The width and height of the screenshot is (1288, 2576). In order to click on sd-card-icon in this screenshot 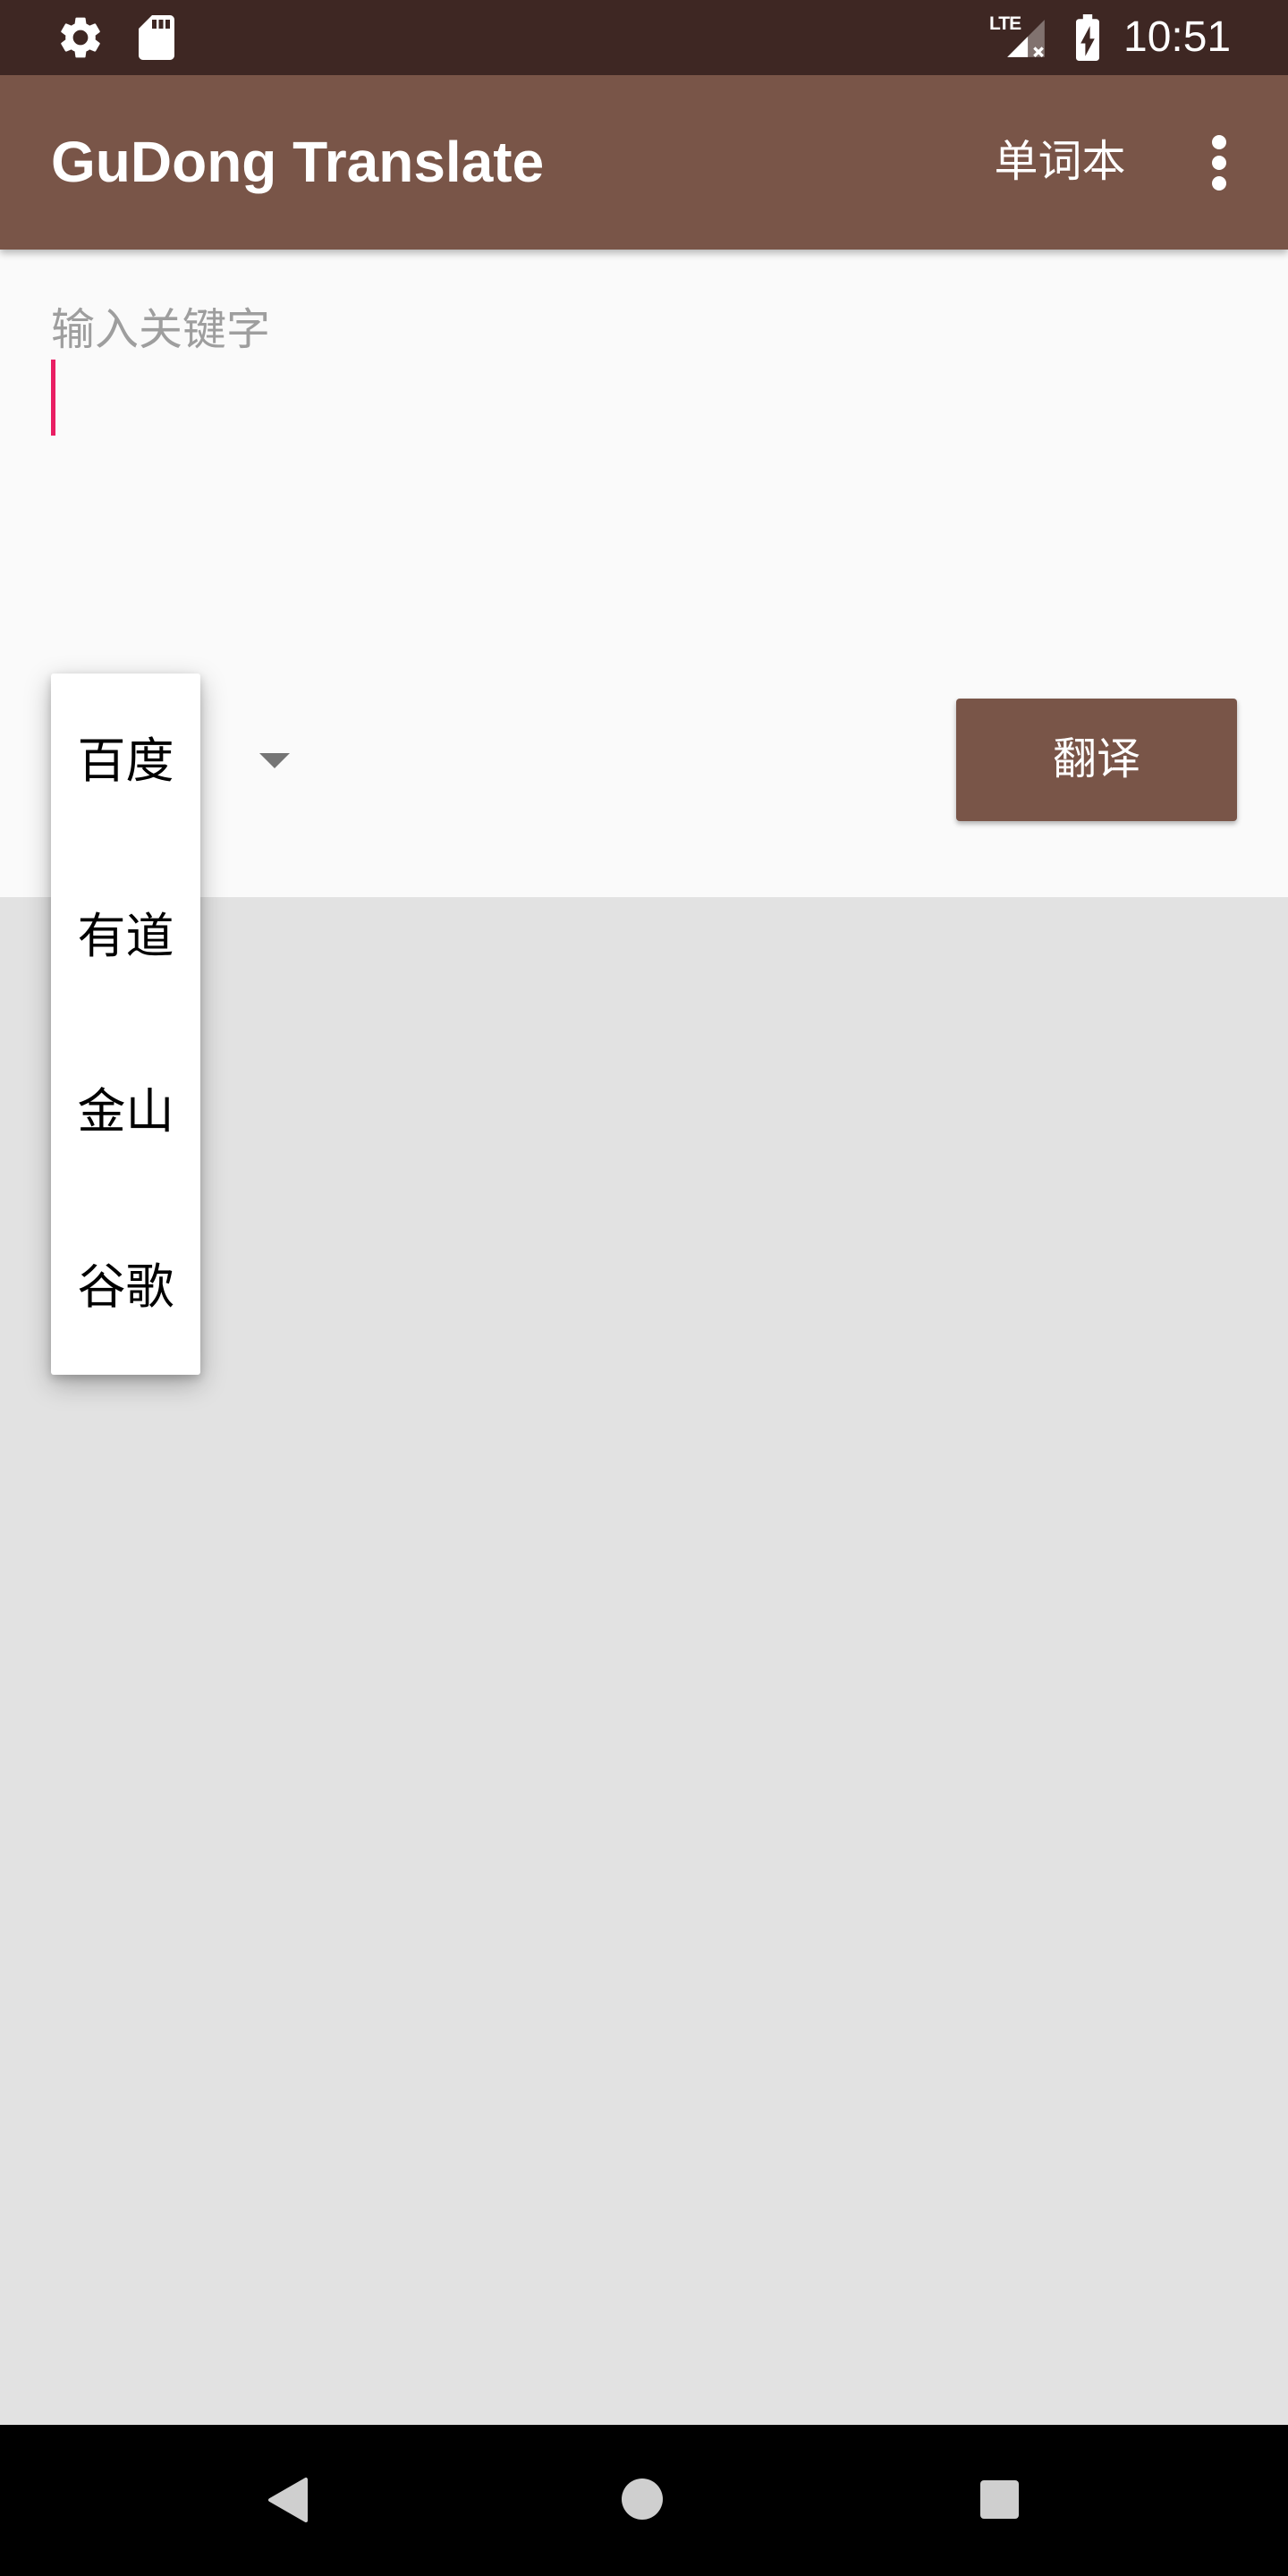, I will do `click(156, 37)`.